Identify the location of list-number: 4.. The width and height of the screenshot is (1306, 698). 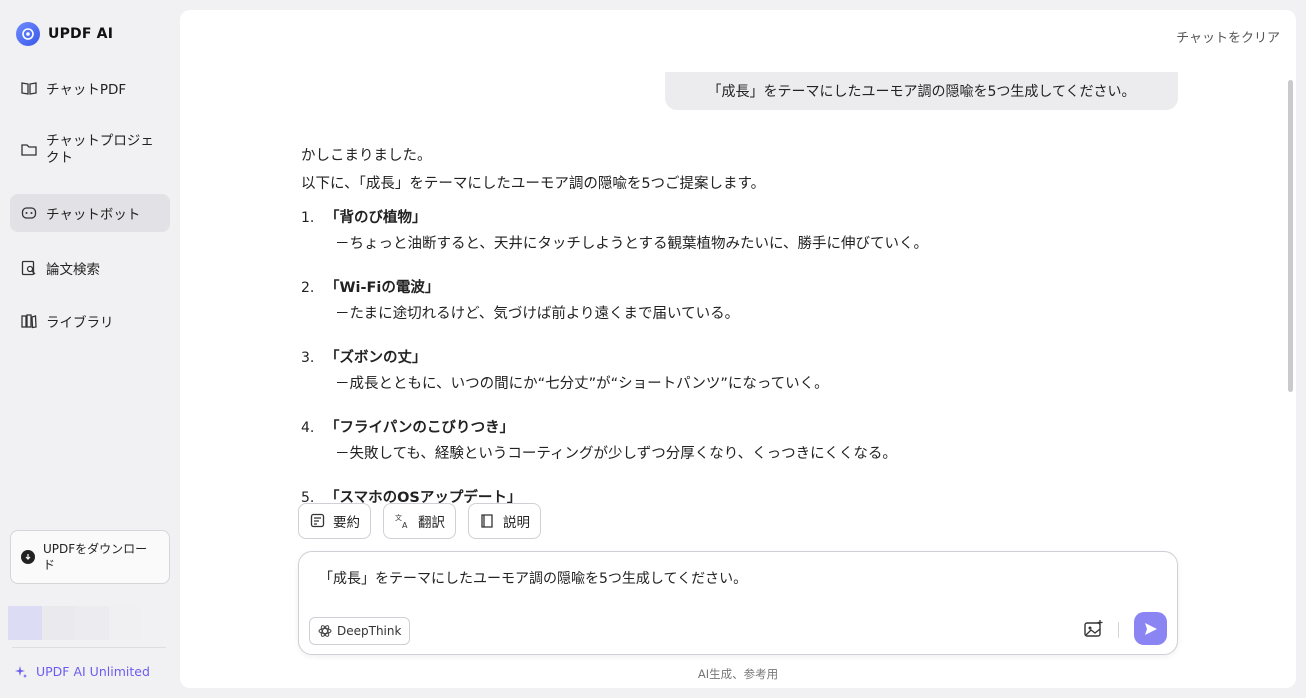
(308, 428).